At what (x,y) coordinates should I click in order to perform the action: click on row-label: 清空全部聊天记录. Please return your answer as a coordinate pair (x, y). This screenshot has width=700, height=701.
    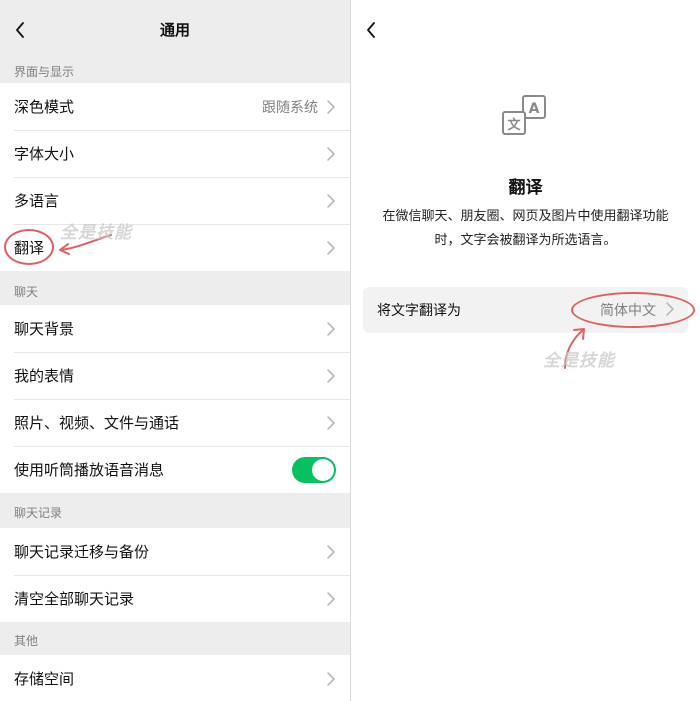
    Looking at the image, I should click on (74, 599).